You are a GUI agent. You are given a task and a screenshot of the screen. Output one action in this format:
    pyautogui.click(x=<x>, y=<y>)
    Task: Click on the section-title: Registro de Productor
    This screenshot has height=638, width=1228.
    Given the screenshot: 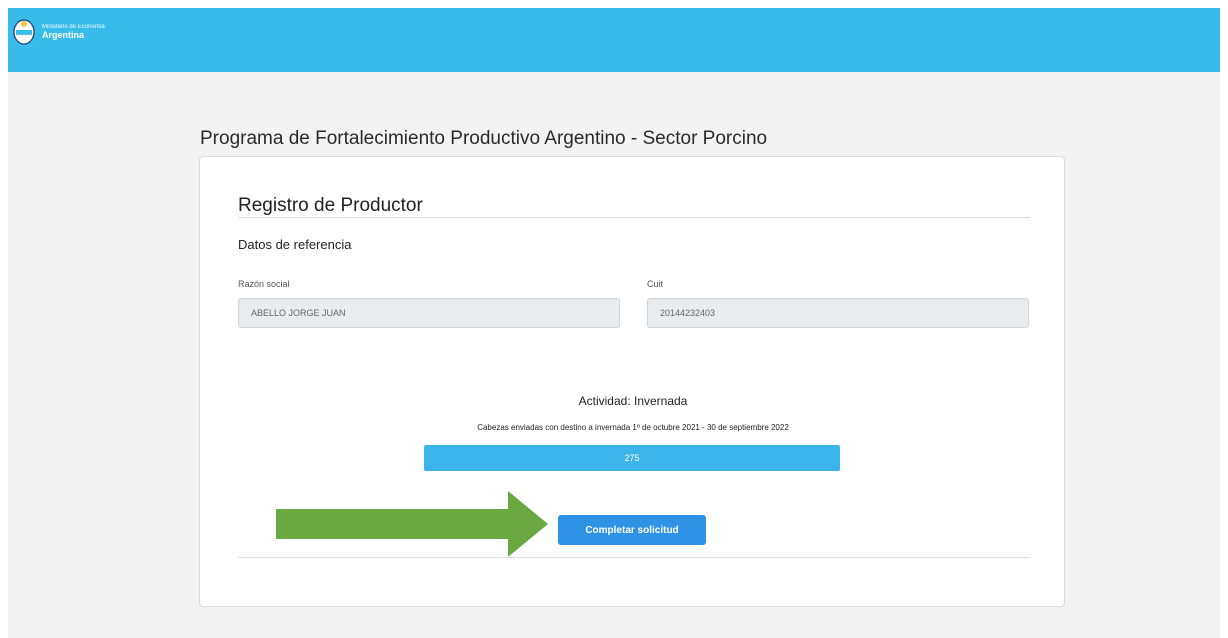 What is the action you would take?
    pyautogui.click(x=330, y=205)
    